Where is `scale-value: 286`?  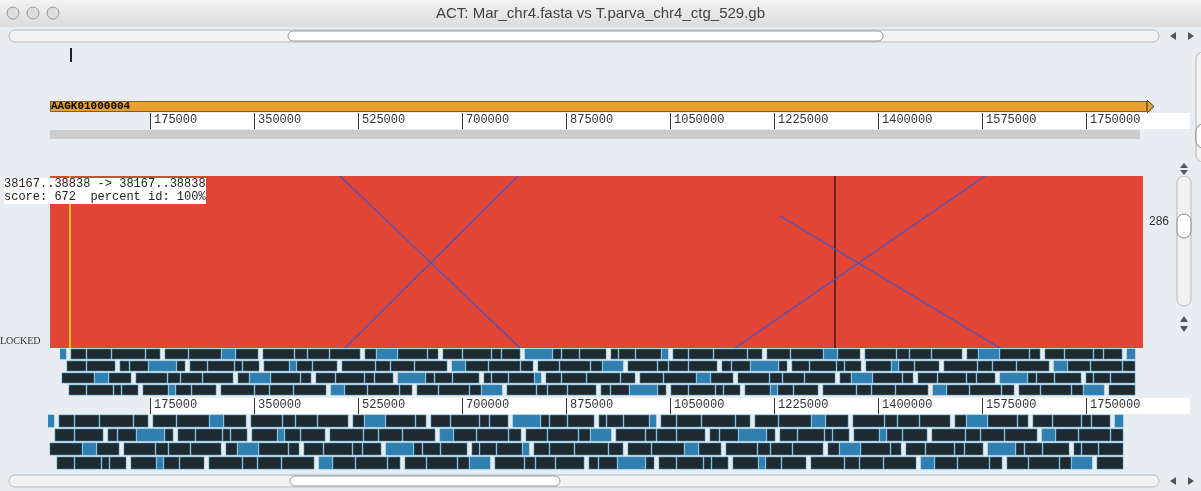 scale-value: 286 is located at coordinates (1160, 221).